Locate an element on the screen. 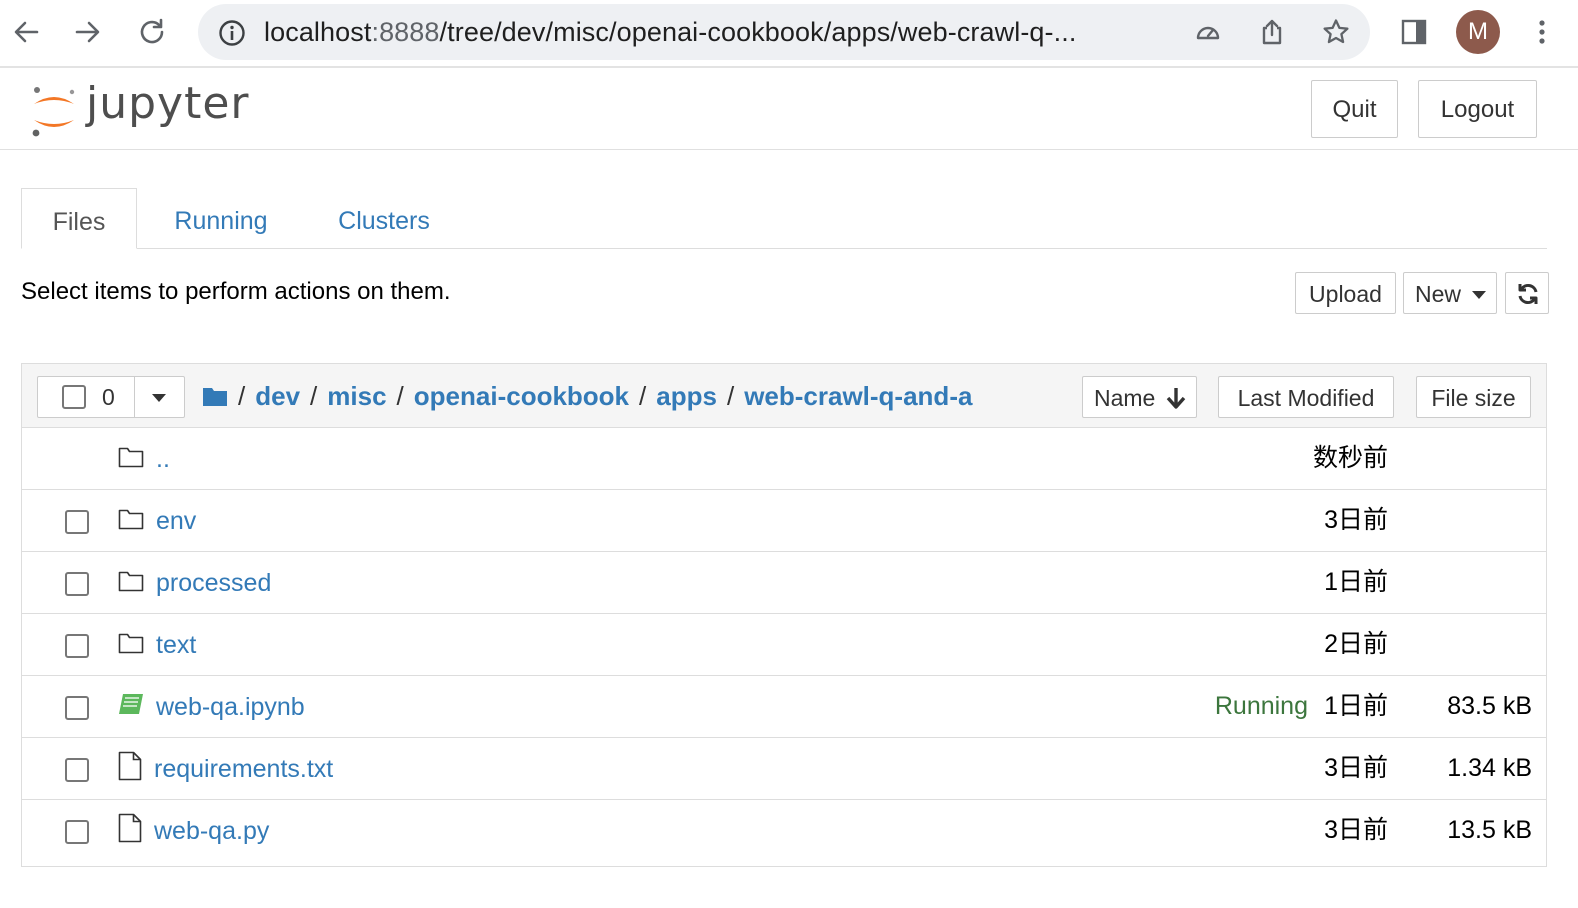 This screenshot has height=908, width=1578. list-item: web-qa.ipynb Running 1日前 83.5 kB is located at coordinates (784, 707).